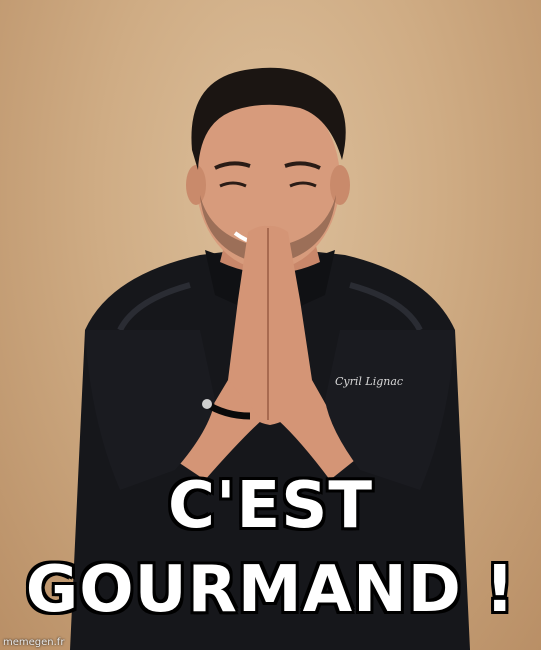  What do you see at coordinates (270, 506) in the screenshot?
I see `caption-top: C'EST` at bounding box center [270, 506].